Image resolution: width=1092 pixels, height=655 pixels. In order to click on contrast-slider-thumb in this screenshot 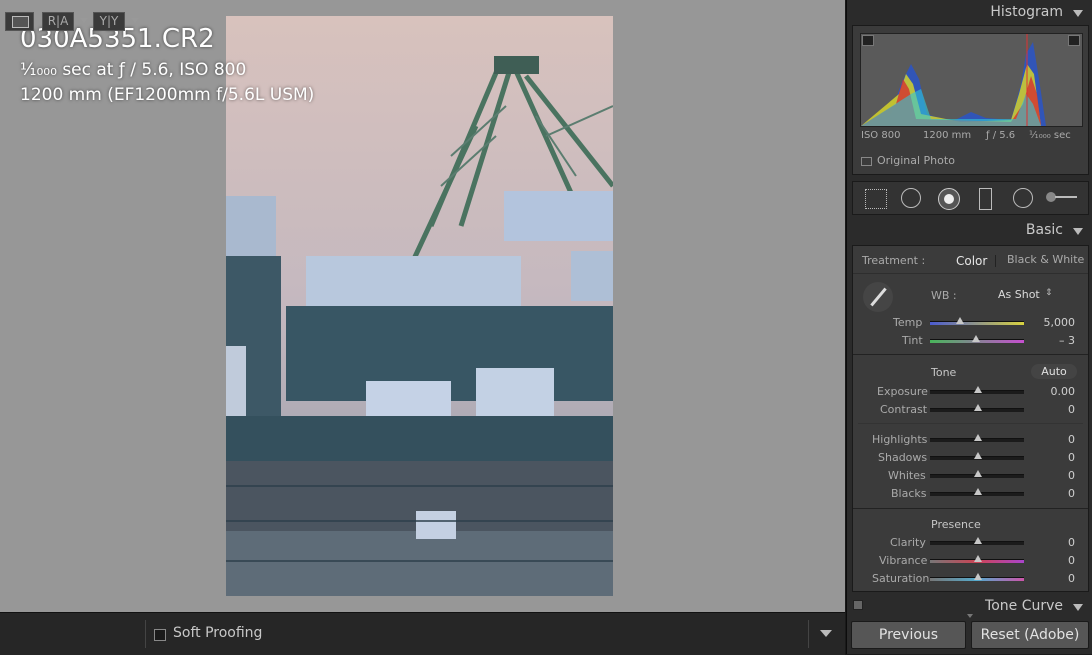, I will do `click(978, 407)`.